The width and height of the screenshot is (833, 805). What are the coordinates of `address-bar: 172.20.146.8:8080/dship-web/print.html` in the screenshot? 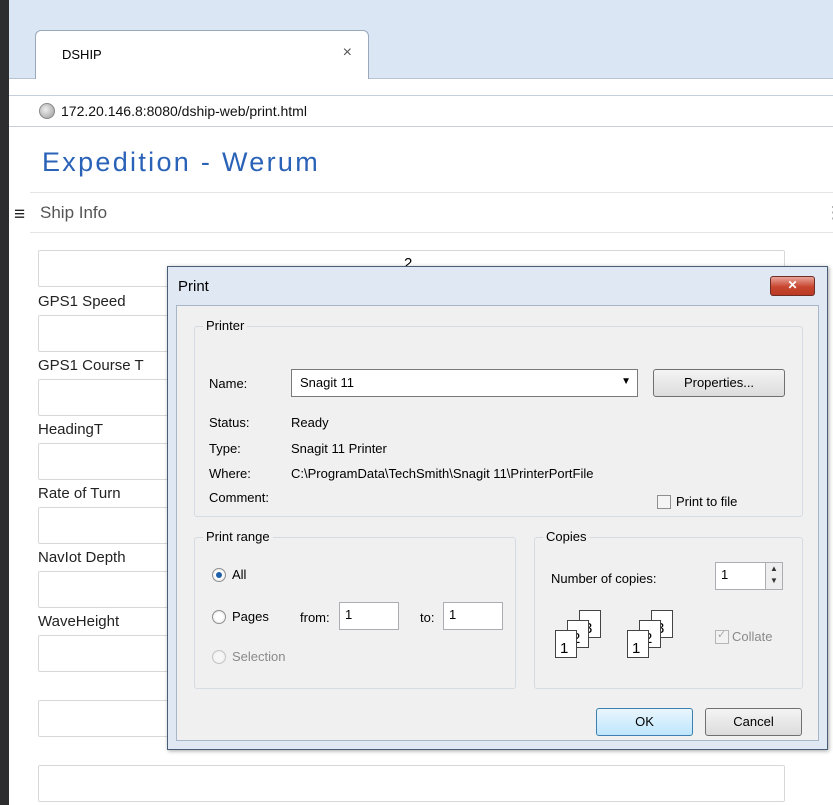 It's located at (421, 111).